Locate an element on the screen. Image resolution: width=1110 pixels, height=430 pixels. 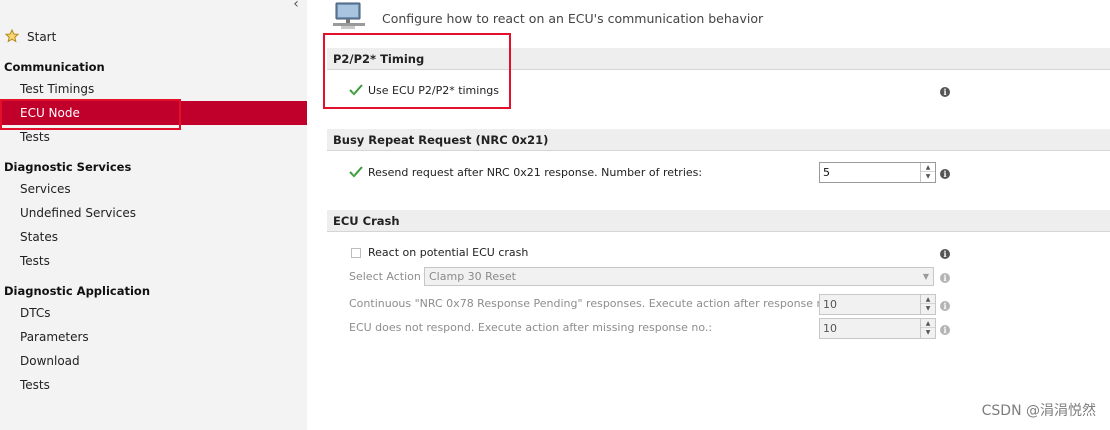
collapse-sidebar-icon: ‹ is located at coordinates (296, 6).